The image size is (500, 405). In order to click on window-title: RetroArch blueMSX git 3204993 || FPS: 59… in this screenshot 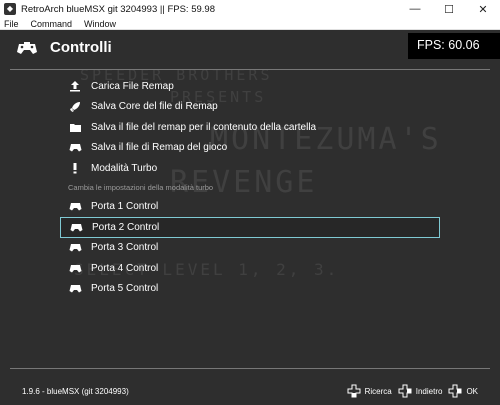, I will do `click(118, 9)`.